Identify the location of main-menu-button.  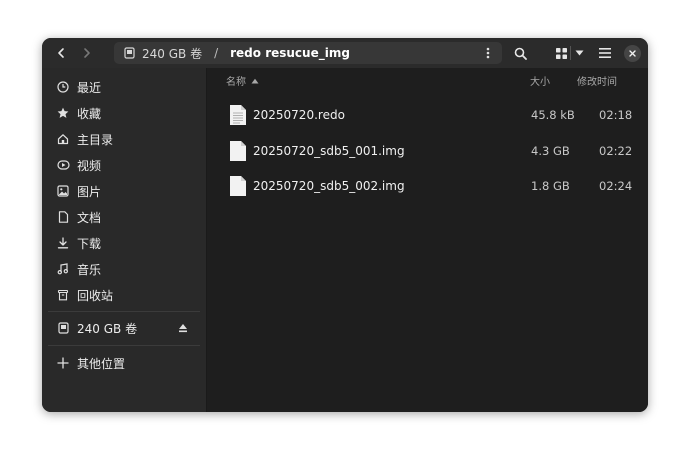
(605, 53).